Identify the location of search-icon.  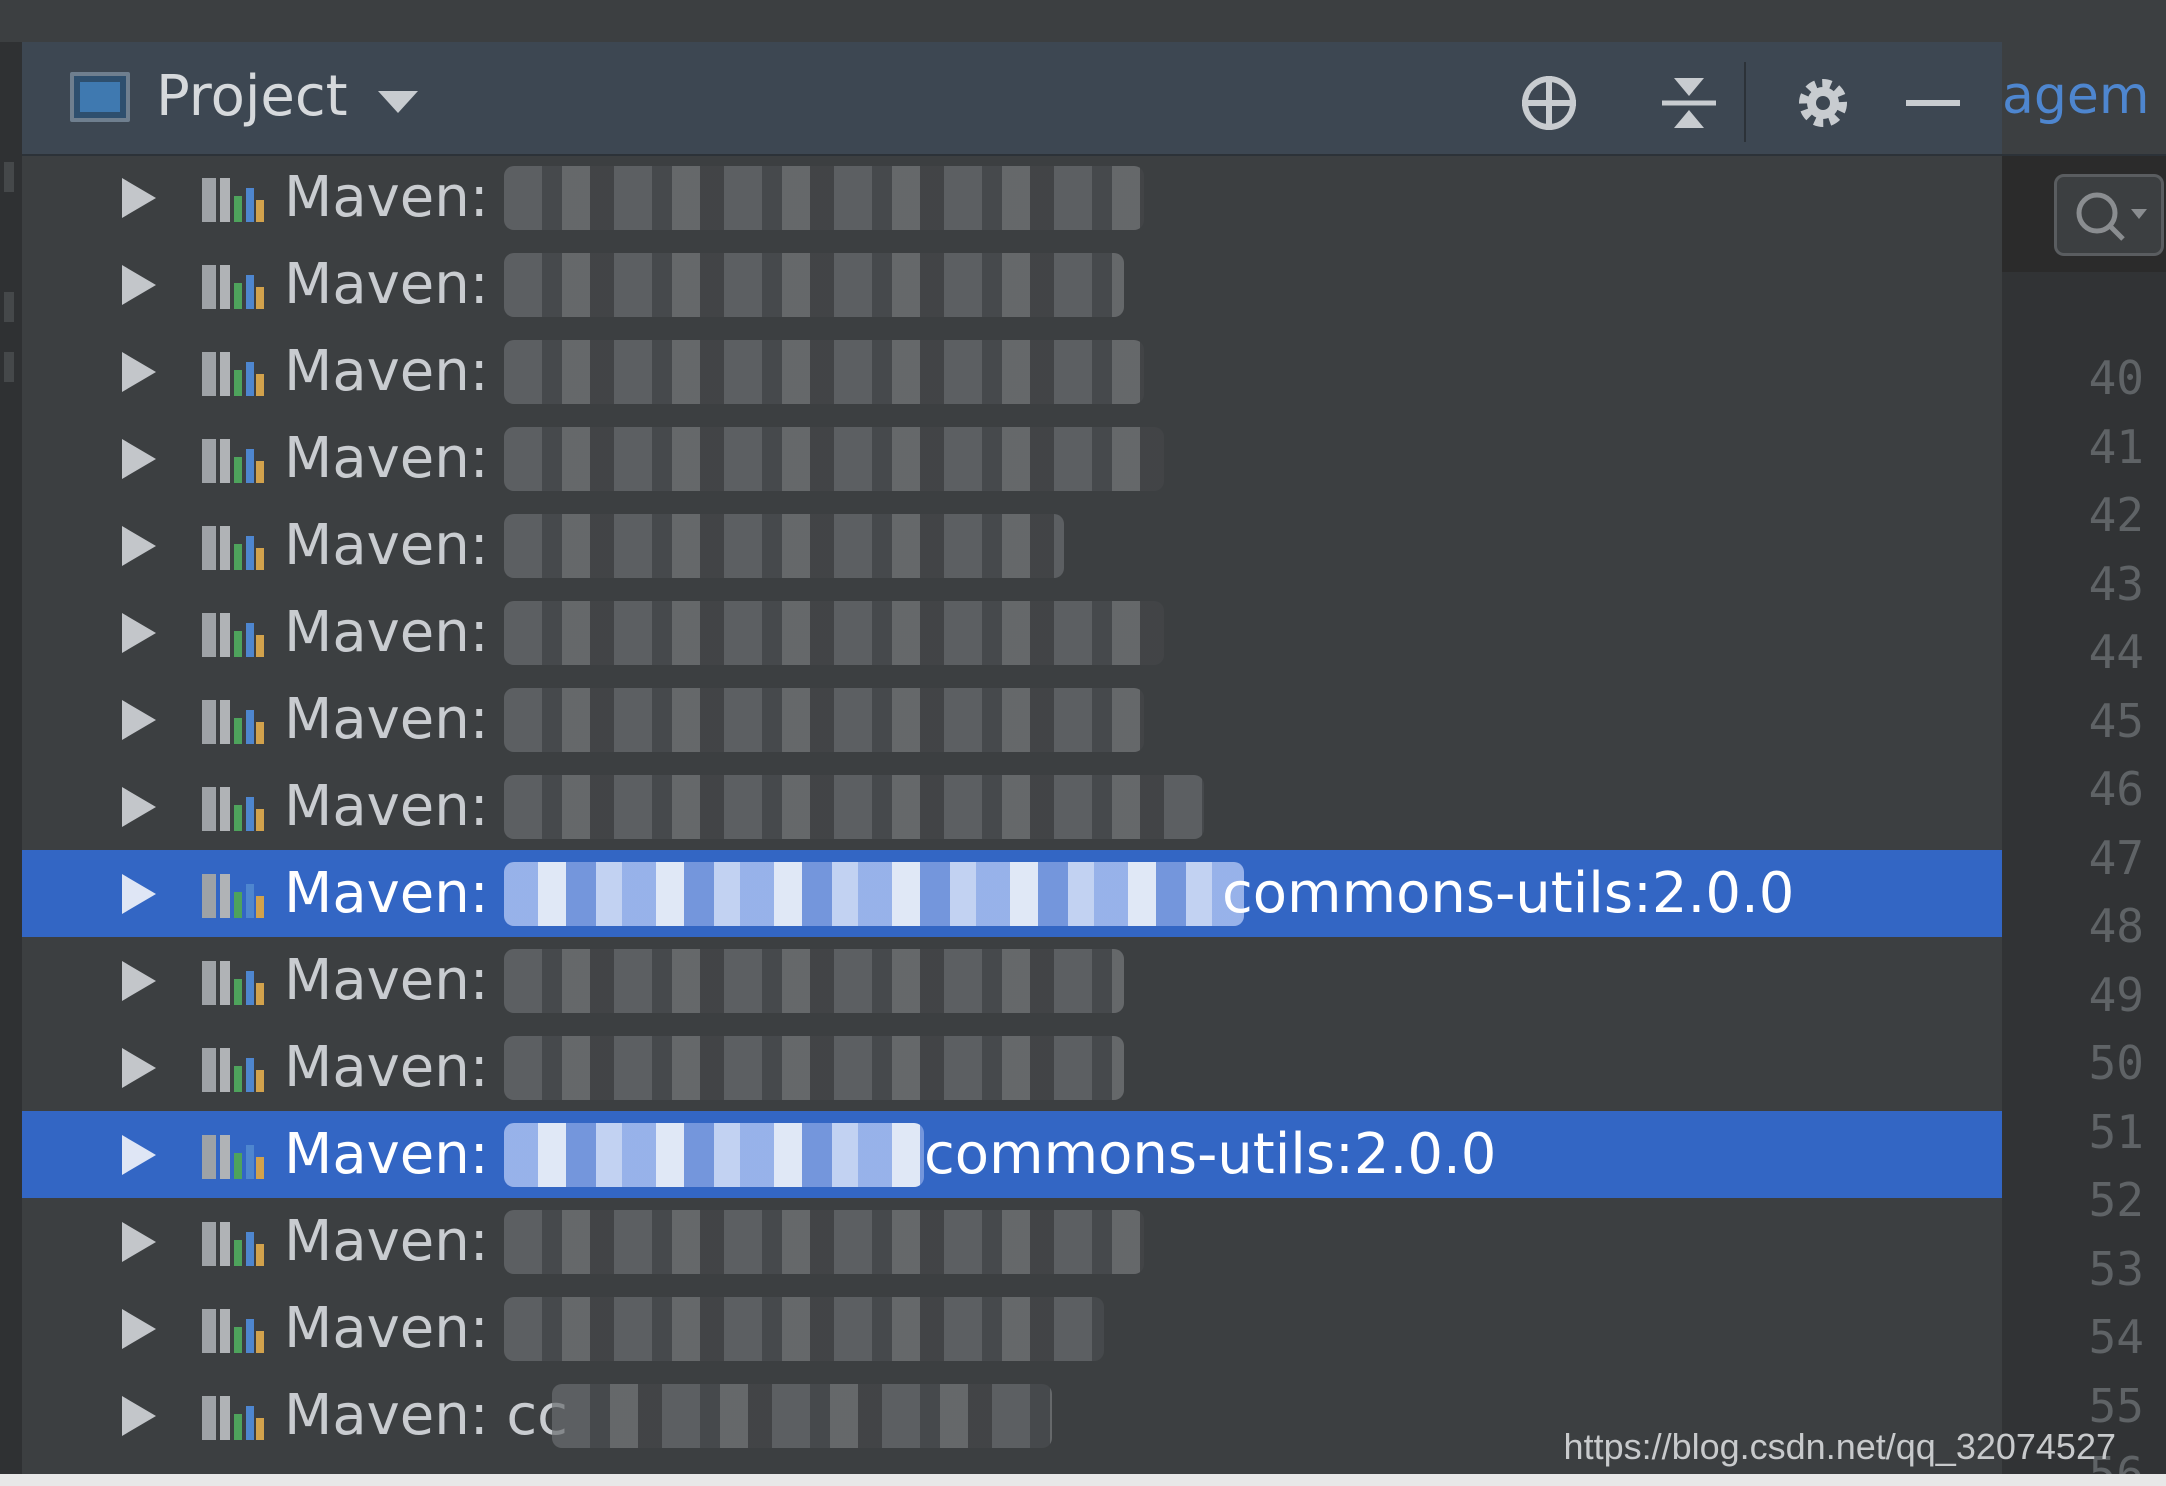
(2109, 215).